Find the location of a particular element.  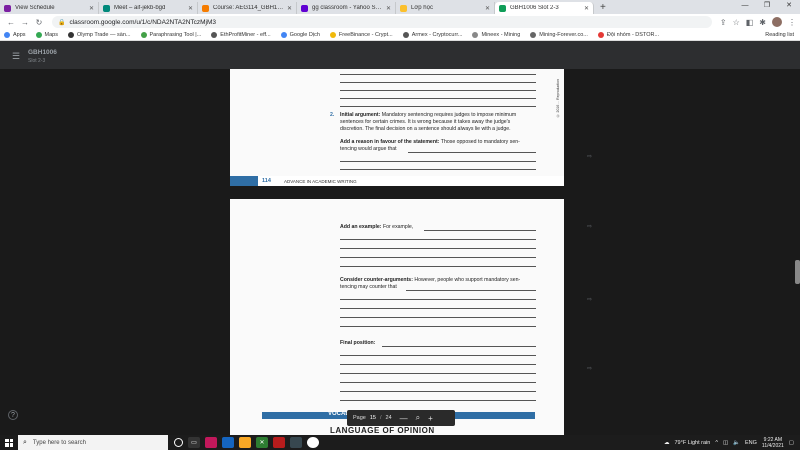

bookmark-item: Apps is located at coordinates (15, 35).